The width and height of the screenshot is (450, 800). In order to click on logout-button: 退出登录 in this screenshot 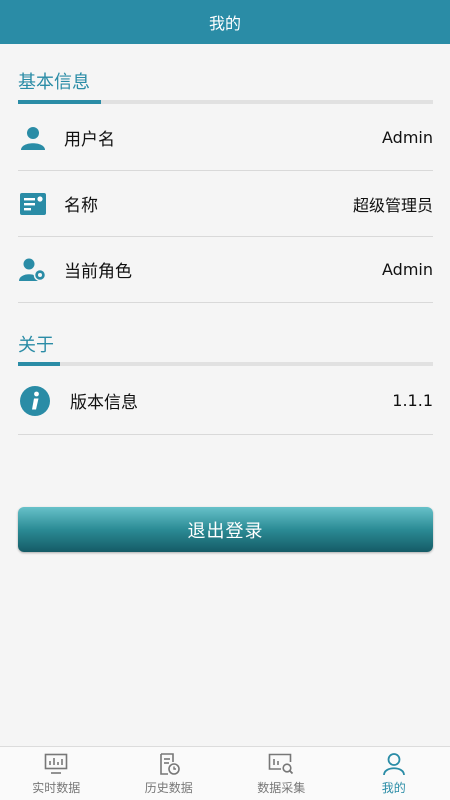, I will do `click(225, 529)`.